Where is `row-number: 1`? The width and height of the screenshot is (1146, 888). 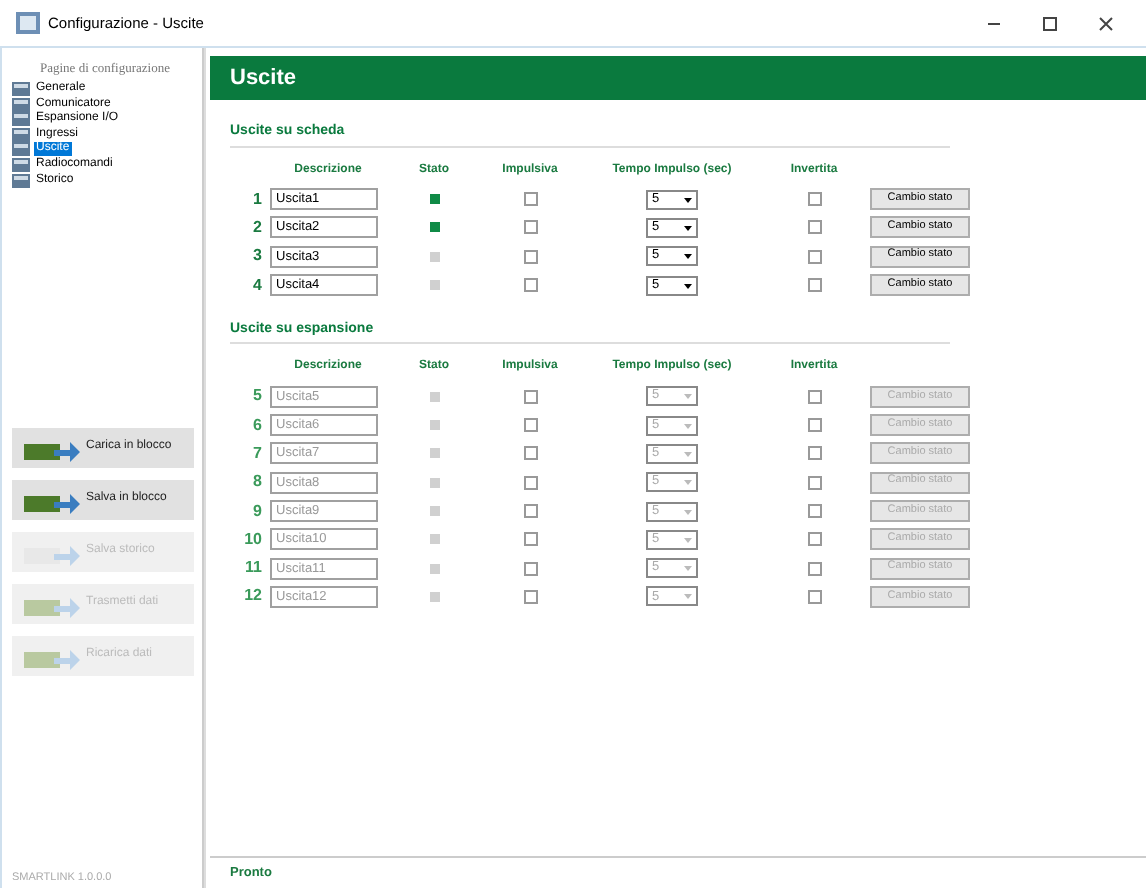 row-number: 1 is located at coordinates (256, 199).